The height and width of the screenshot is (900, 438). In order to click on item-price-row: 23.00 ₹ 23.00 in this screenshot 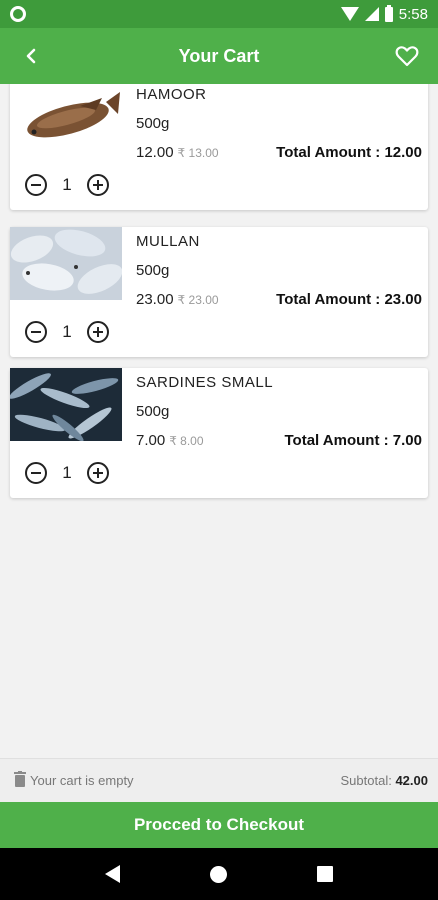, I will do `click(177, 299)`.